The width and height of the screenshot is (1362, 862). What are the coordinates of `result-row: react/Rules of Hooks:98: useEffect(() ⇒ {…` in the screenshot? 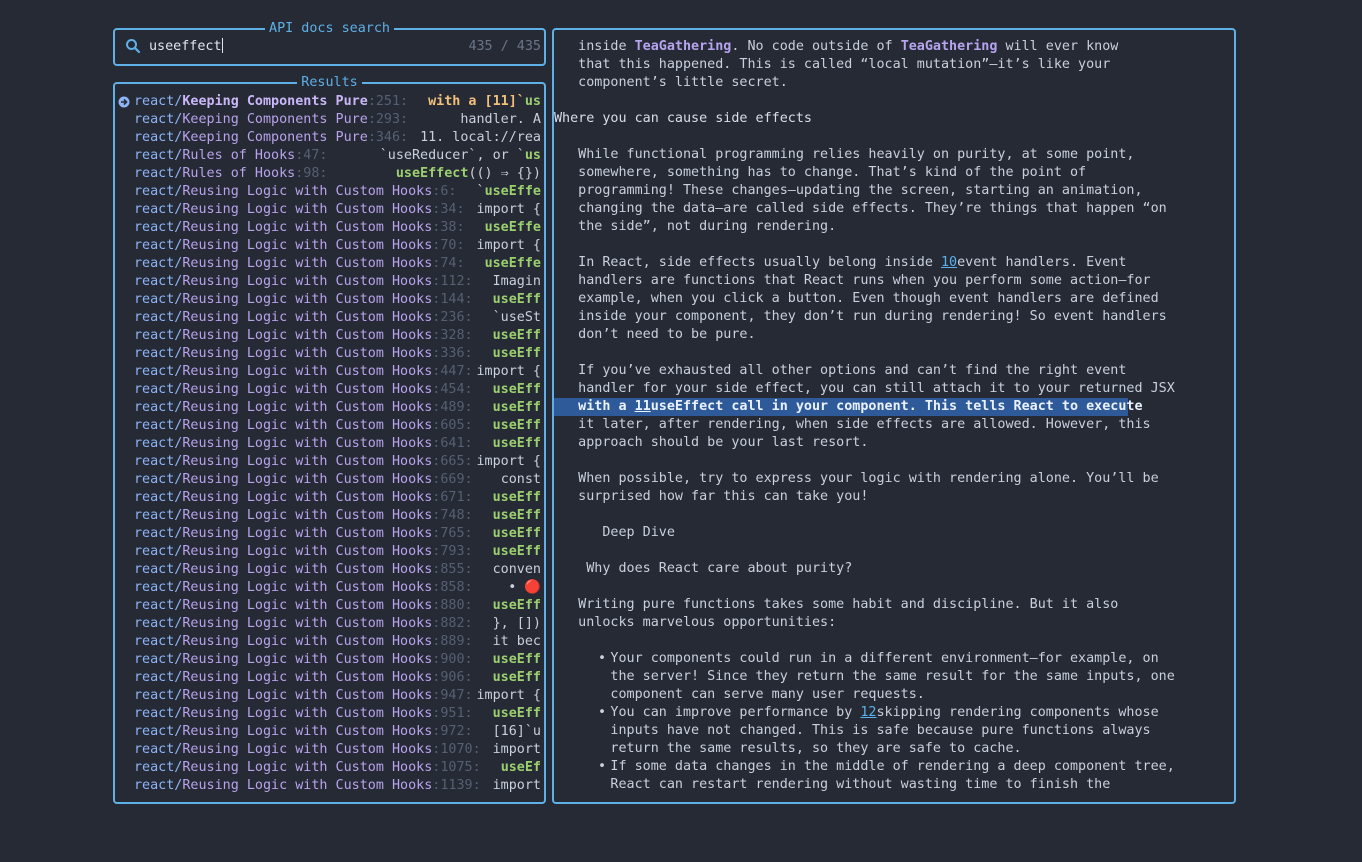 It's located at (329, 174).